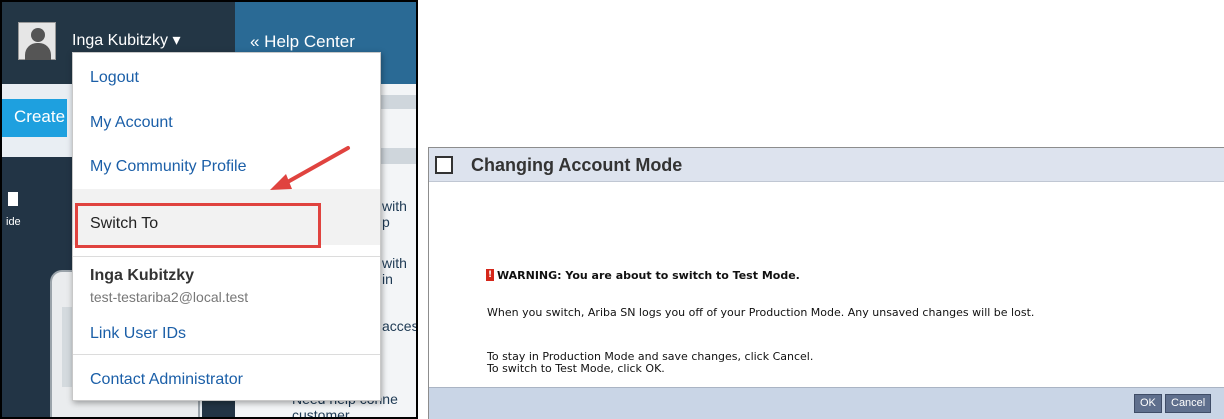  I want to click on menu-item-my-account: My Account, so click(131, 123).